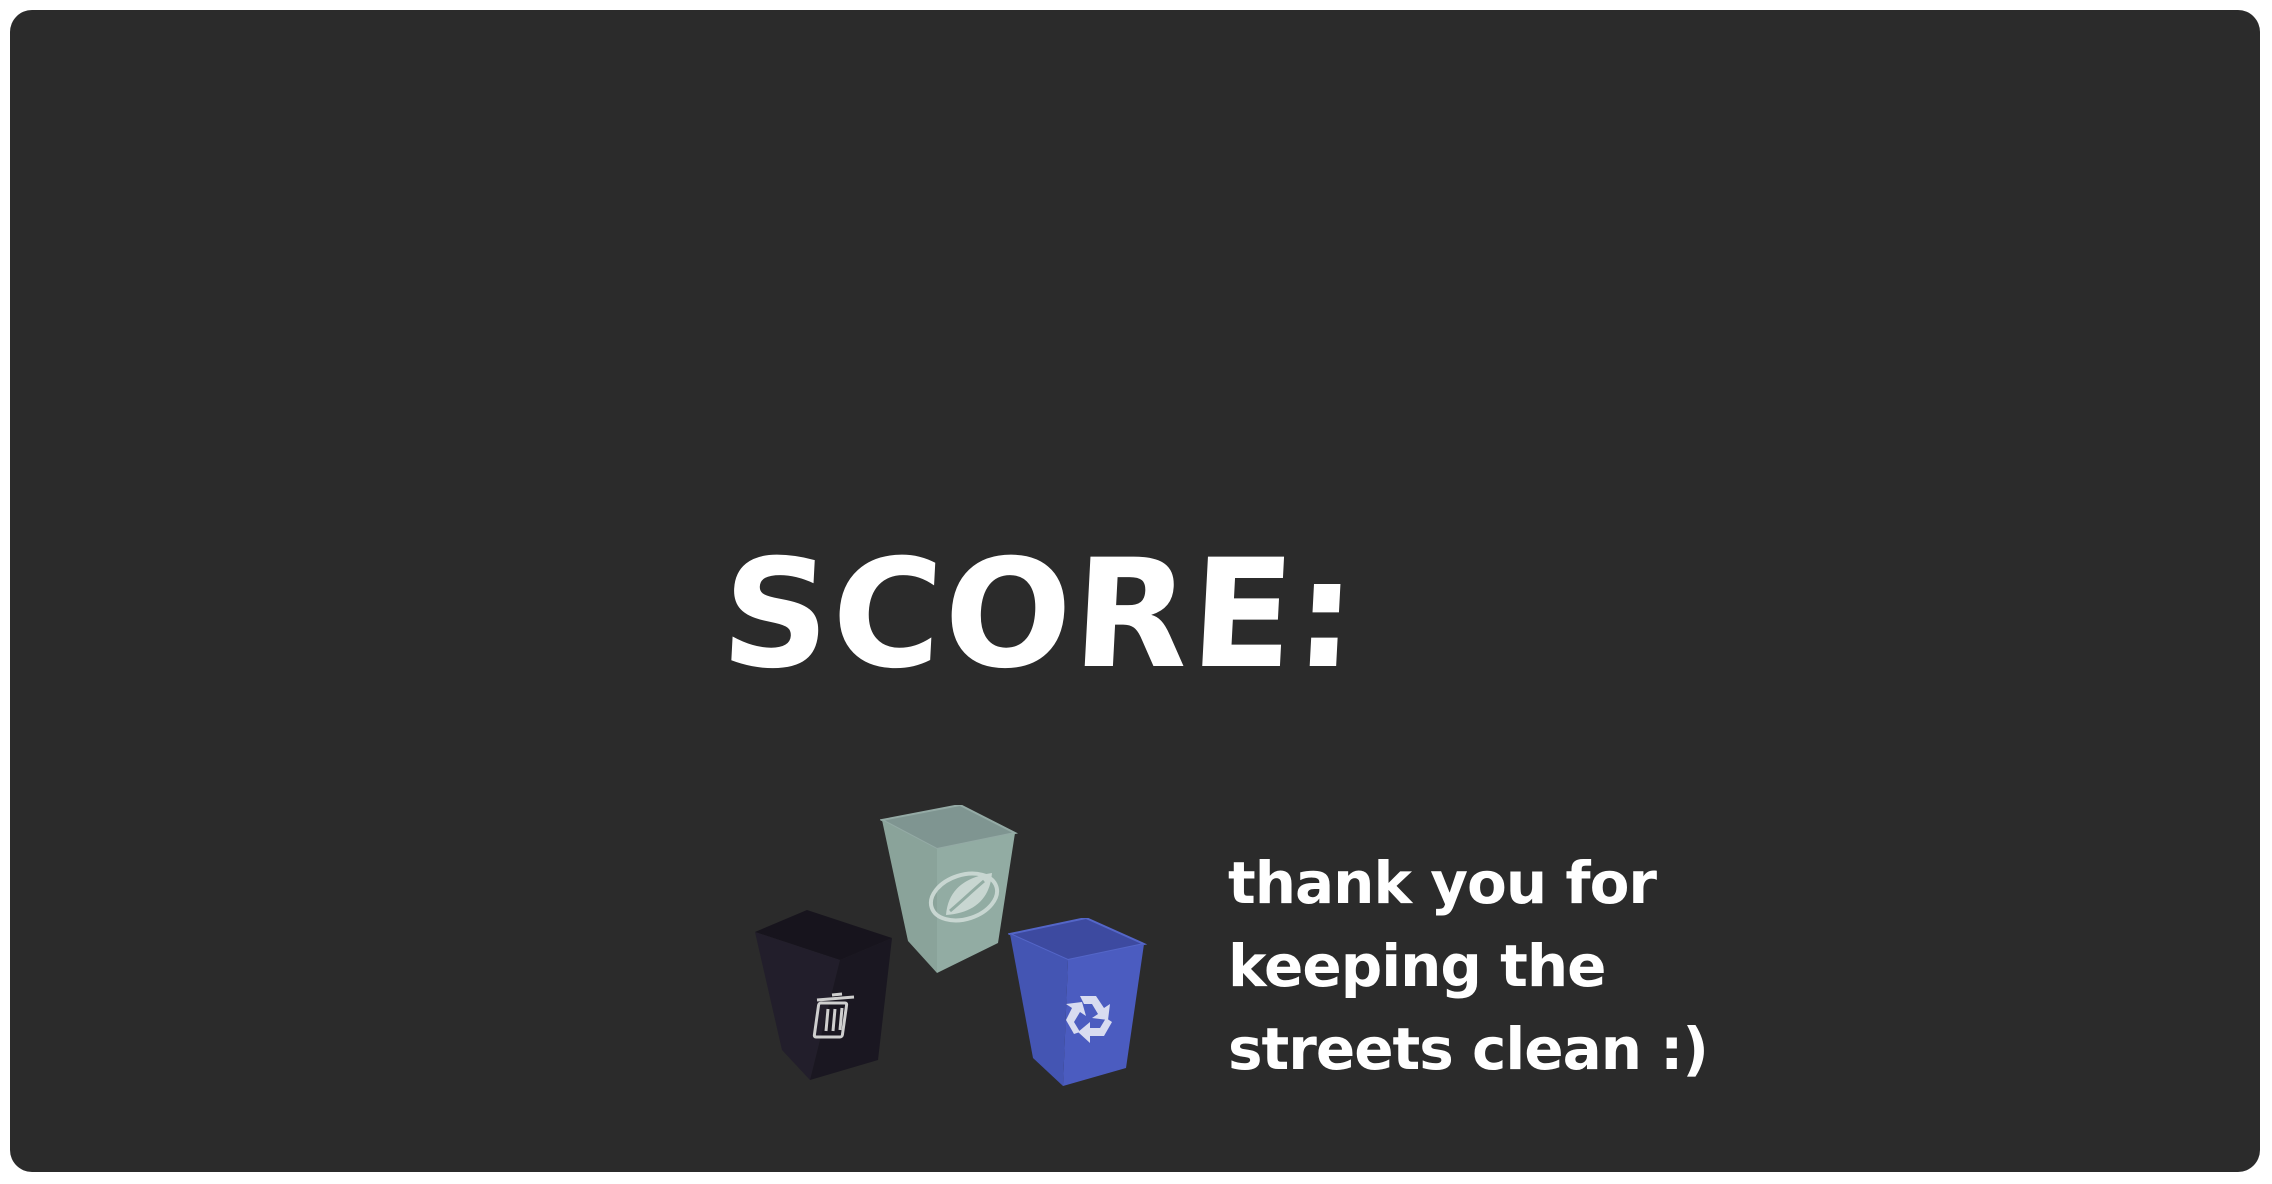  Describe the element at coordinates (1078, 1002) in the screenshot. I see `recycling-bin` at that location.